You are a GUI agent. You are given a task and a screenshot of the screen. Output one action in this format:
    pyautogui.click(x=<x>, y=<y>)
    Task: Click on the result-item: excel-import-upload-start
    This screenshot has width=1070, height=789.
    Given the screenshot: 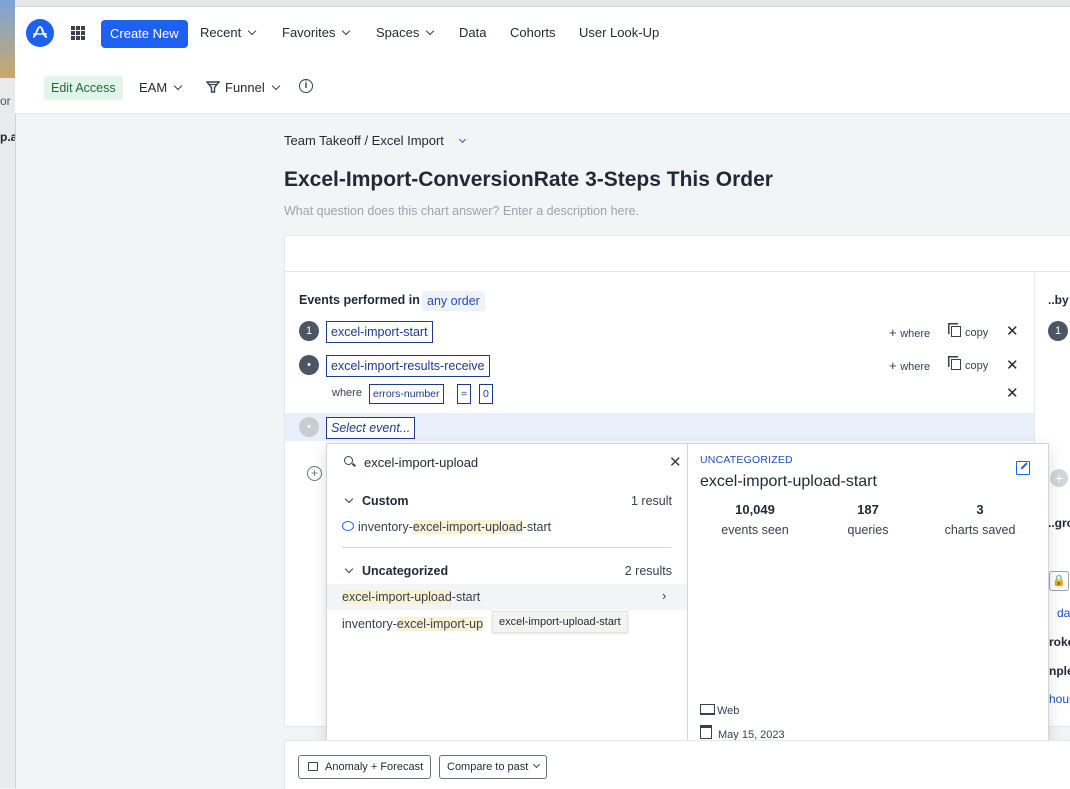 What is the action you would take?
    pyautogui.click(x=411, y=597)
    